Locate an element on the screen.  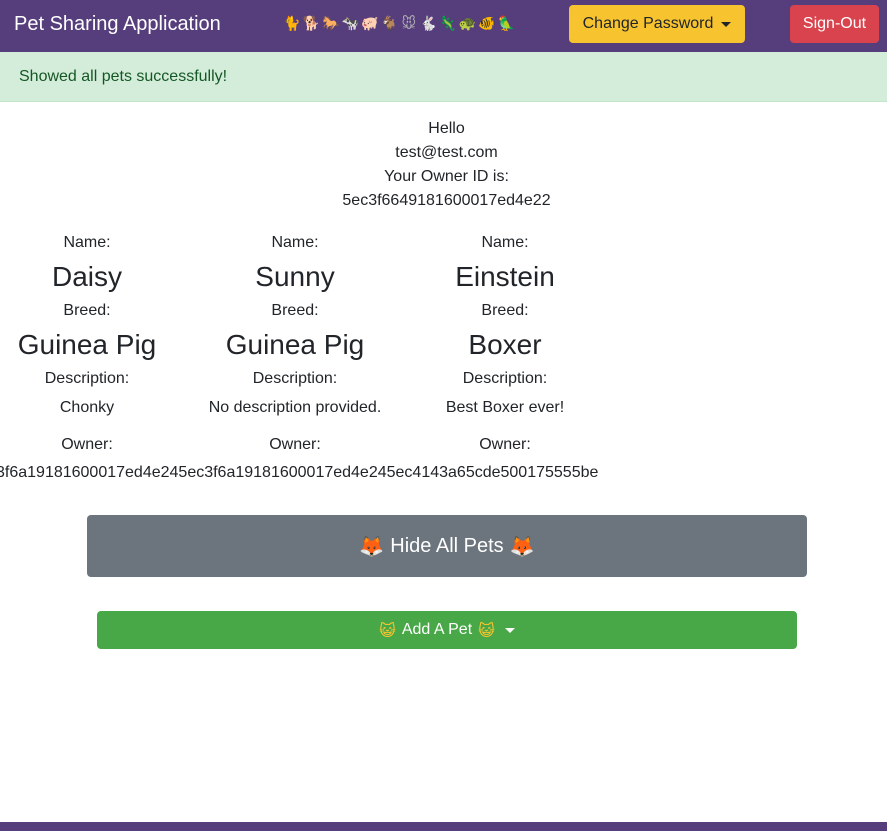
rabbit-icon: 🐇 is located at coordinates (428, 24).